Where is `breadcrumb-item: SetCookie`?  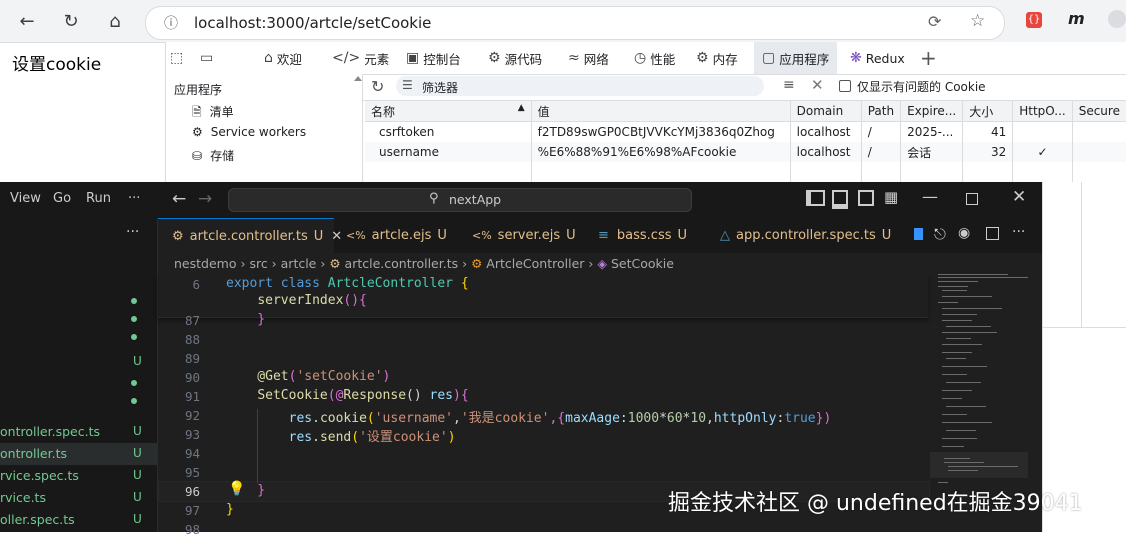
breadcrumb-item: SetCookie is located at coordinates (642, 263).